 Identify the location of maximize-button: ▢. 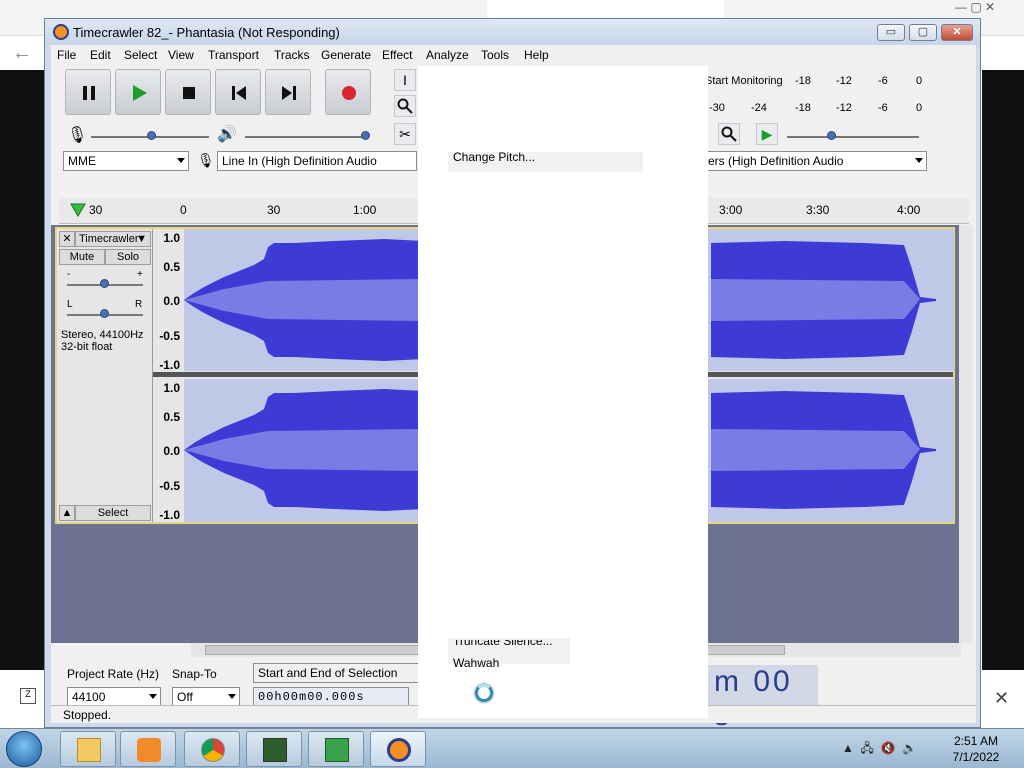
(923, 32).